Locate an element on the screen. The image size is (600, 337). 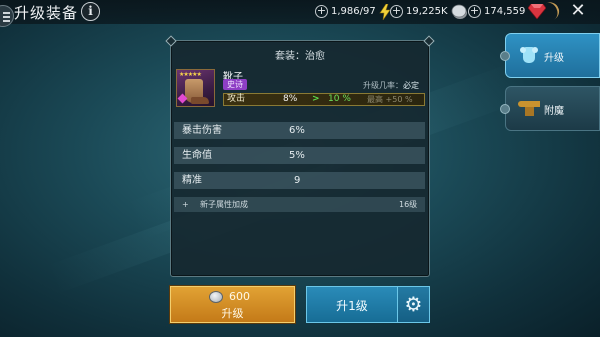
upgrade-button: 600 升级 is located at coordinates (232, 304).